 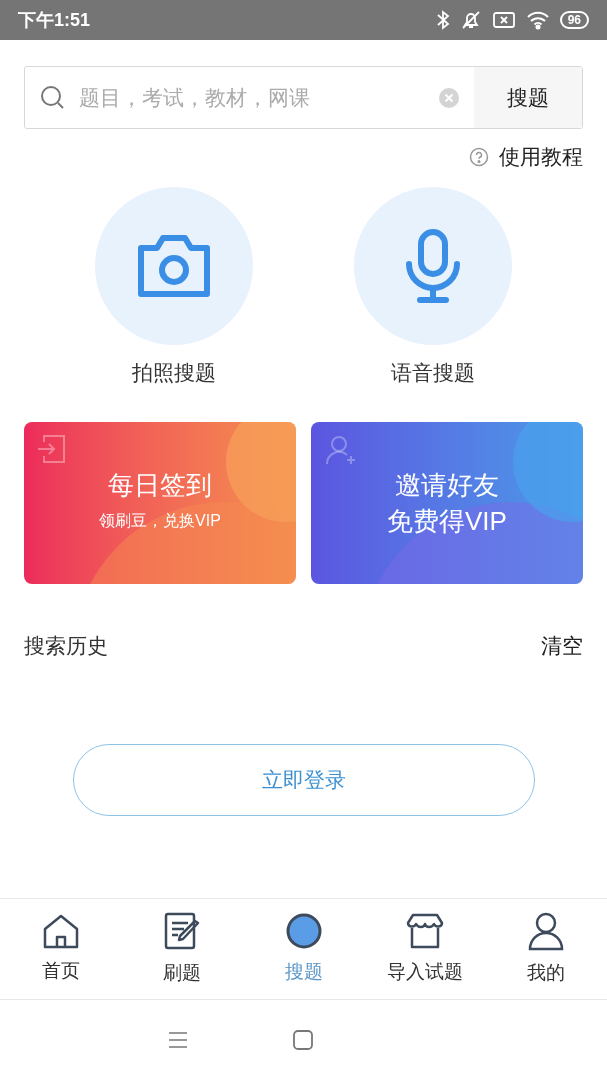 I want to click on search-button: 搜题, so click(x=528, y=97).